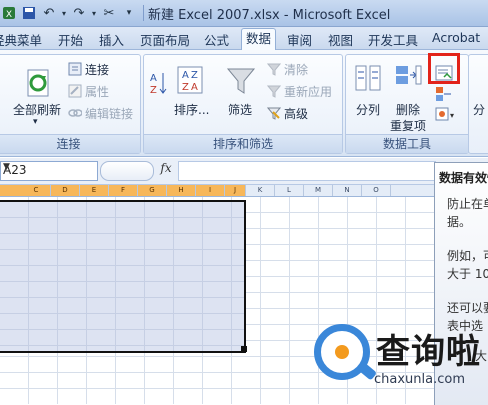  What do you see at coordinates (210, 190) in the screenshot?
I see `column-header: I` at bounding box center [210, 190].